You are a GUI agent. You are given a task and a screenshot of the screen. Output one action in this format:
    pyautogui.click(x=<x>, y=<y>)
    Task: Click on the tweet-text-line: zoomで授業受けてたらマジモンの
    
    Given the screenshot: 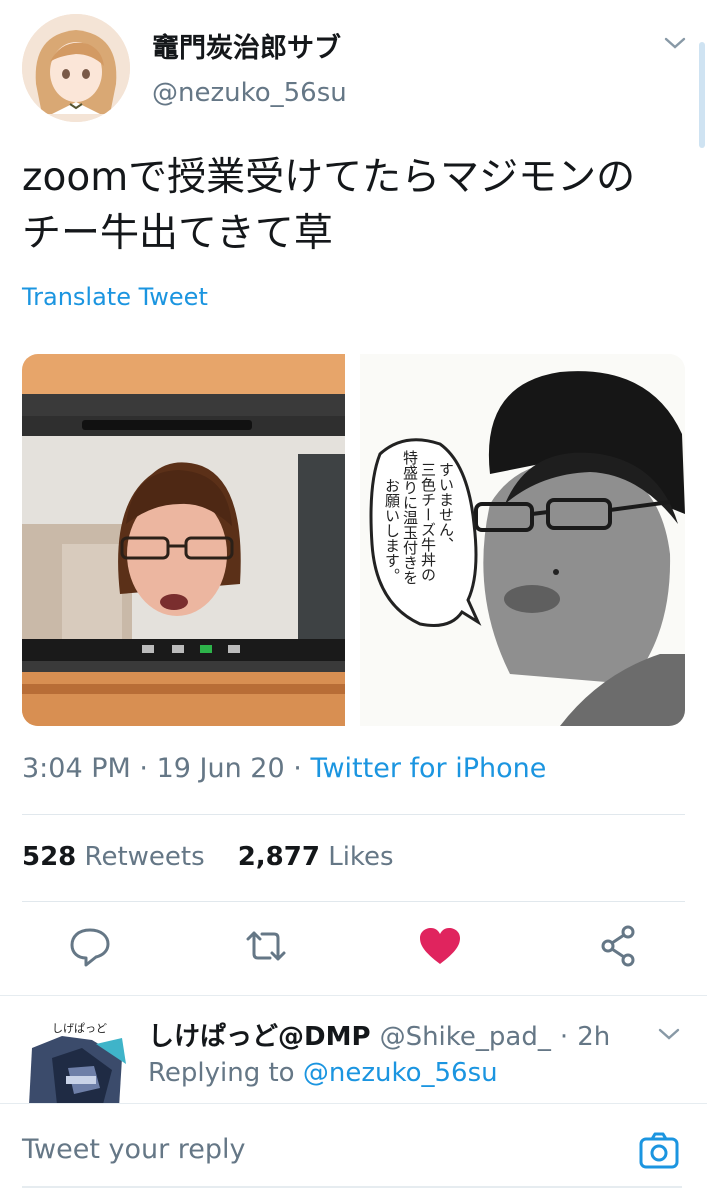 What is the action you would take?
    pyautogui.click(x=329, y=177)
    